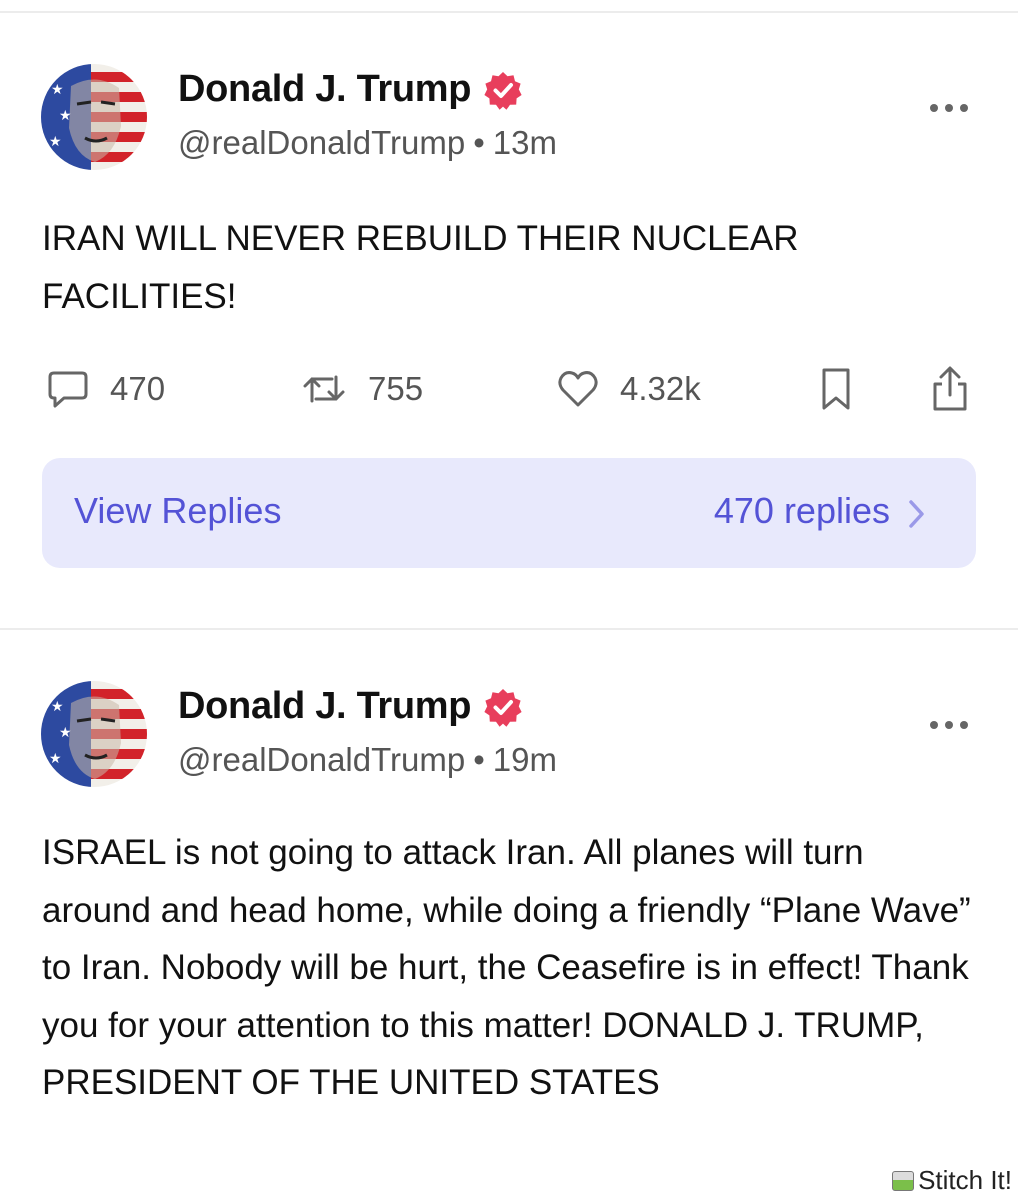 This screenshot has height=1200, width=1018. Describe the element at coordinates (903, 1180) in the screenshot. I see `stitch-logo-icon` at that location.